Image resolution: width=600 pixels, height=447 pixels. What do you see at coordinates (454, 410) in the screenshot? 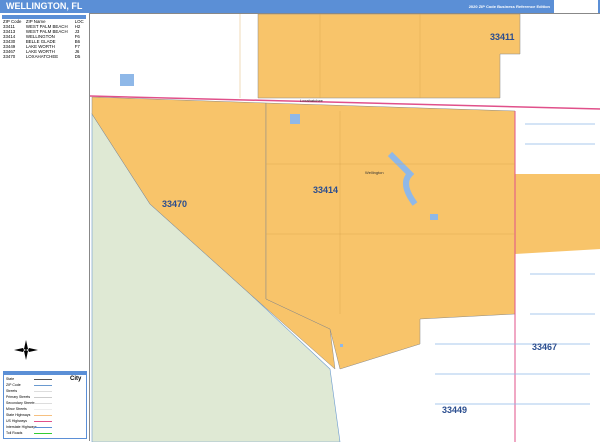
I see `zip-label-33449: 33449` at bounding box center [454, 410].